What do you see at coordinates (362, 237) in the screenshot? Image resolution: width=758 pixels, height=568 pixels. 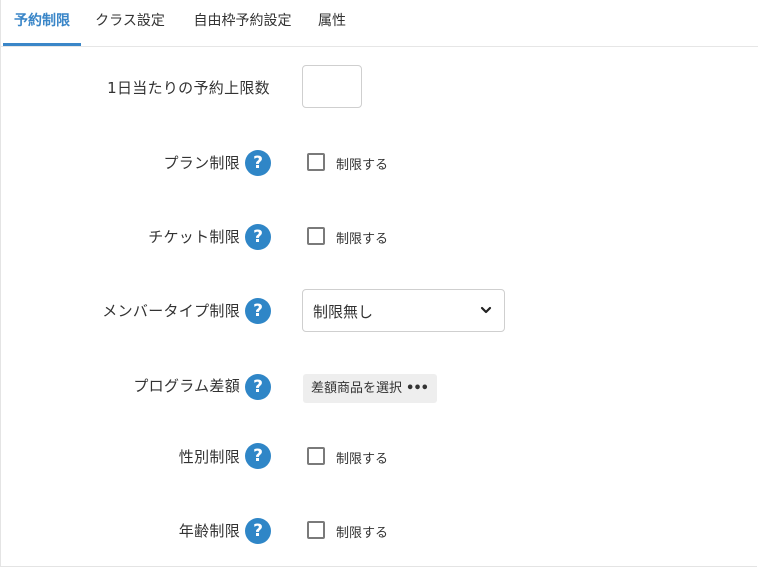 I see `ticket-limit-checkbox-label: 制限する` at bounding box center [362, 237].